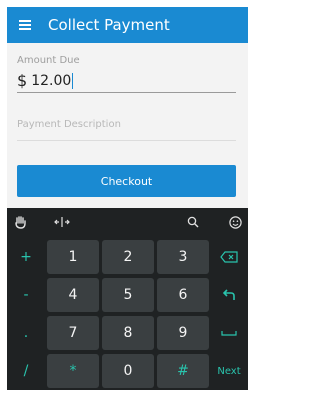  Describe the element at coordinates (48, 60) in the screenshot. I see `amount-due-label: Amount Due` at that location.